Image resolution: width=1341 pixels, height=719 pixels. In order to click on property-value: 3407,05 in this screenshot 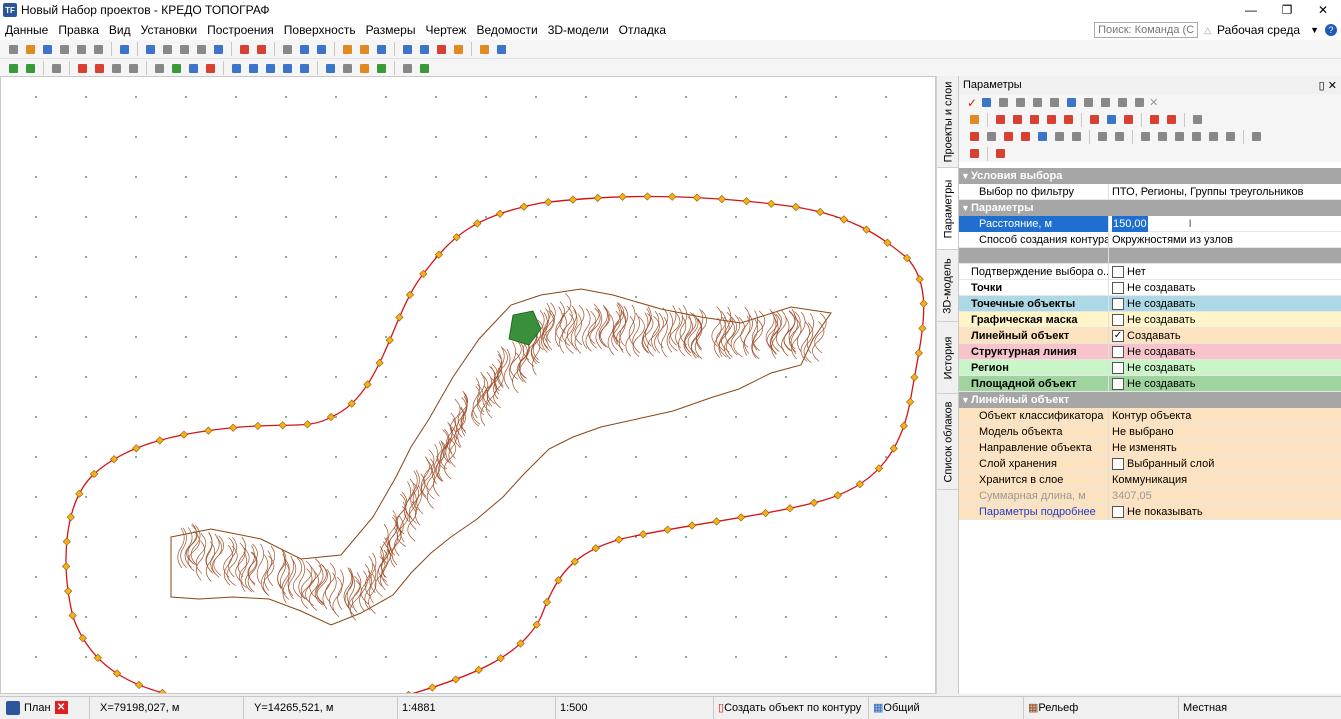, I will do `click(1225, 496)`.